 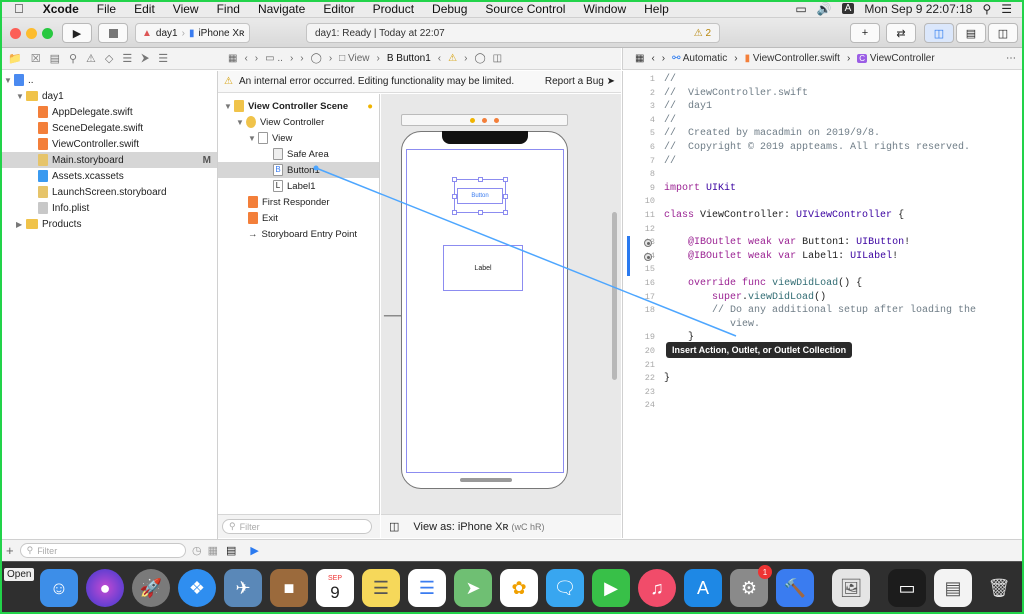 What do you see at coordinates (480, 196) in the screenshot?
I see `canvas-button1: Button` at bounding box center [480, 196].